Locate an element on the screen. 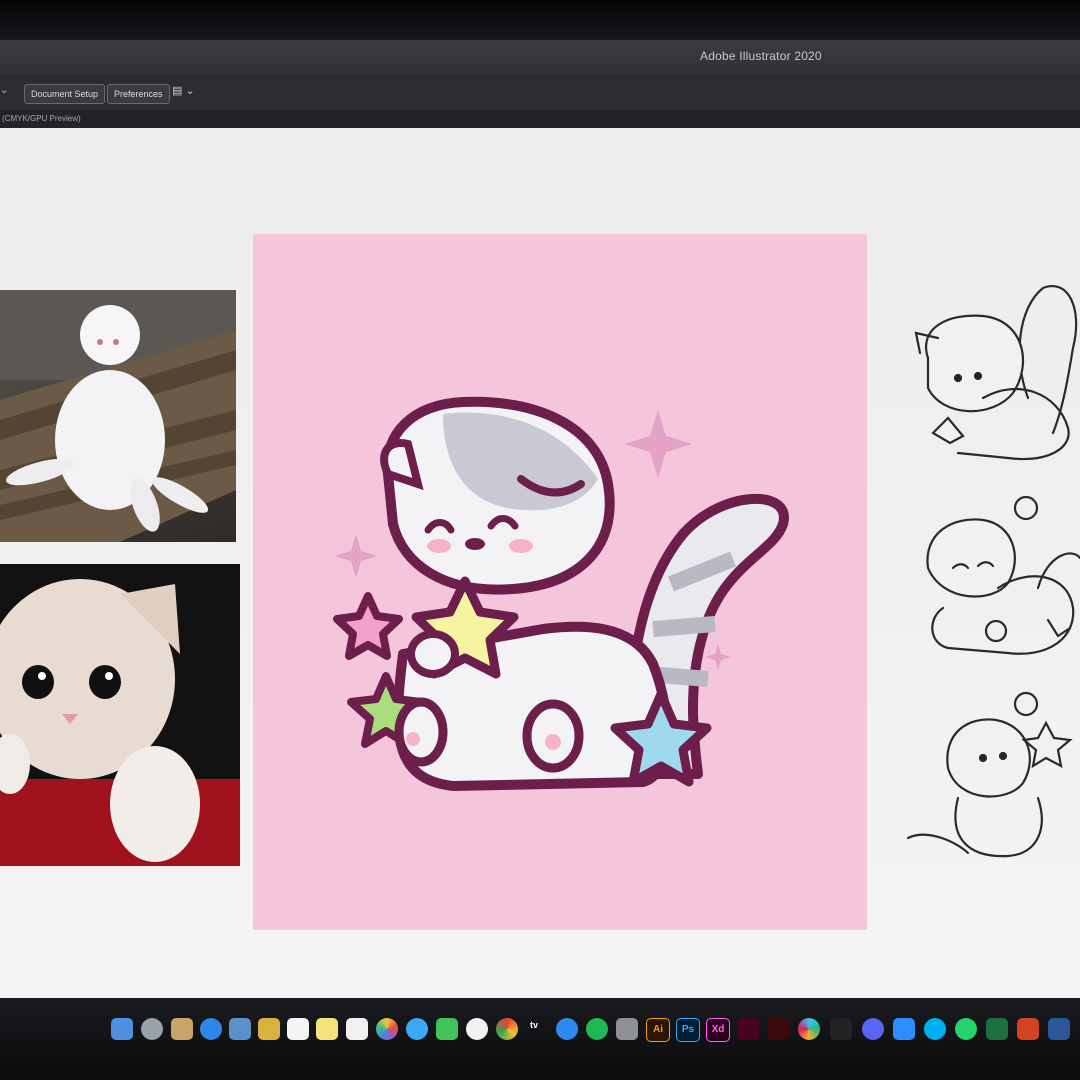 This screenshot has height=1080, width=1080. launchpad-icon is located at coordinates (152, 1029).